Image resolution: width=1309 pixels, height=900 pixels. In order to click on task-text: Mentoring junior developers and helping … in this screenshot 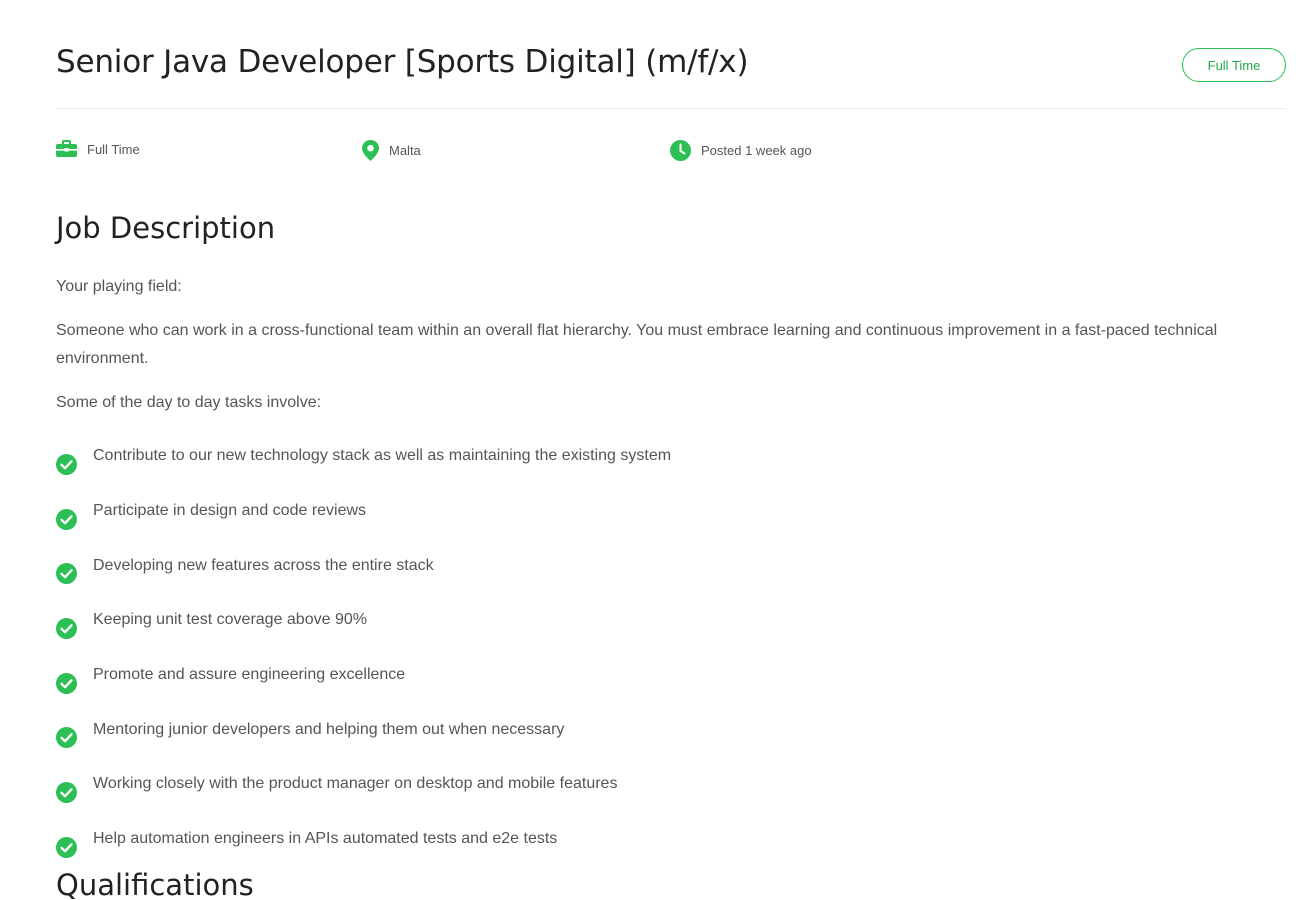, I will do `click(329, 729)`.